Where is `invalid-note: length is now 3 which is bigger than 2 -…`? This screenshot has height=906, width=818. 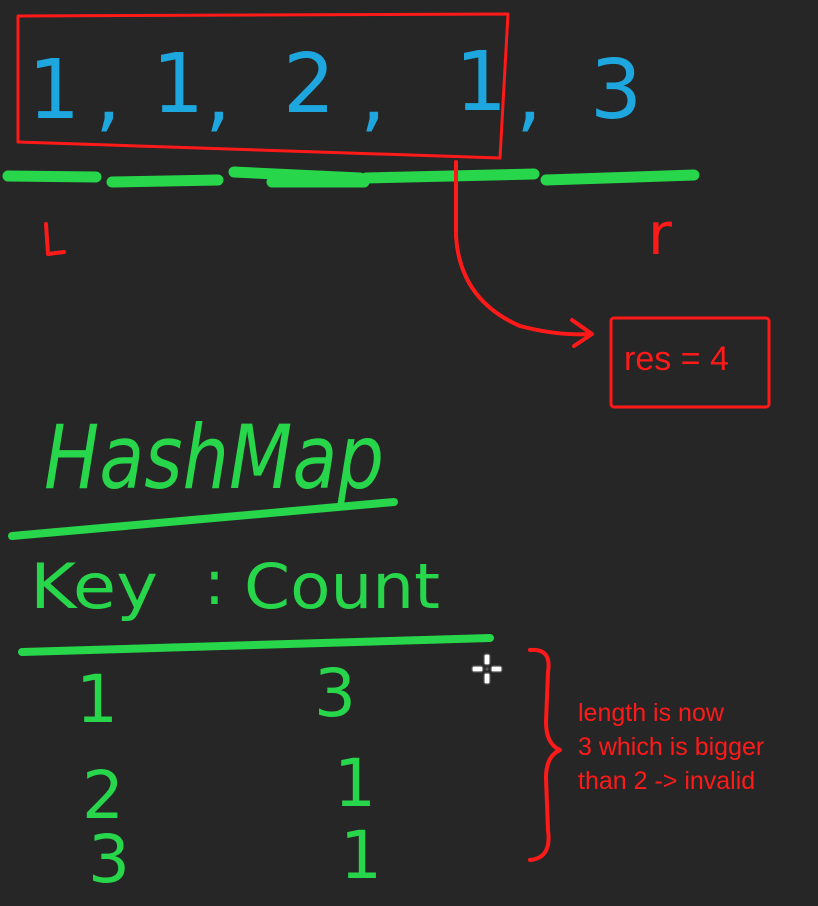 invalid-note: length is now 3 which is bigger than 2 -… is located at coordinates (695, 747).